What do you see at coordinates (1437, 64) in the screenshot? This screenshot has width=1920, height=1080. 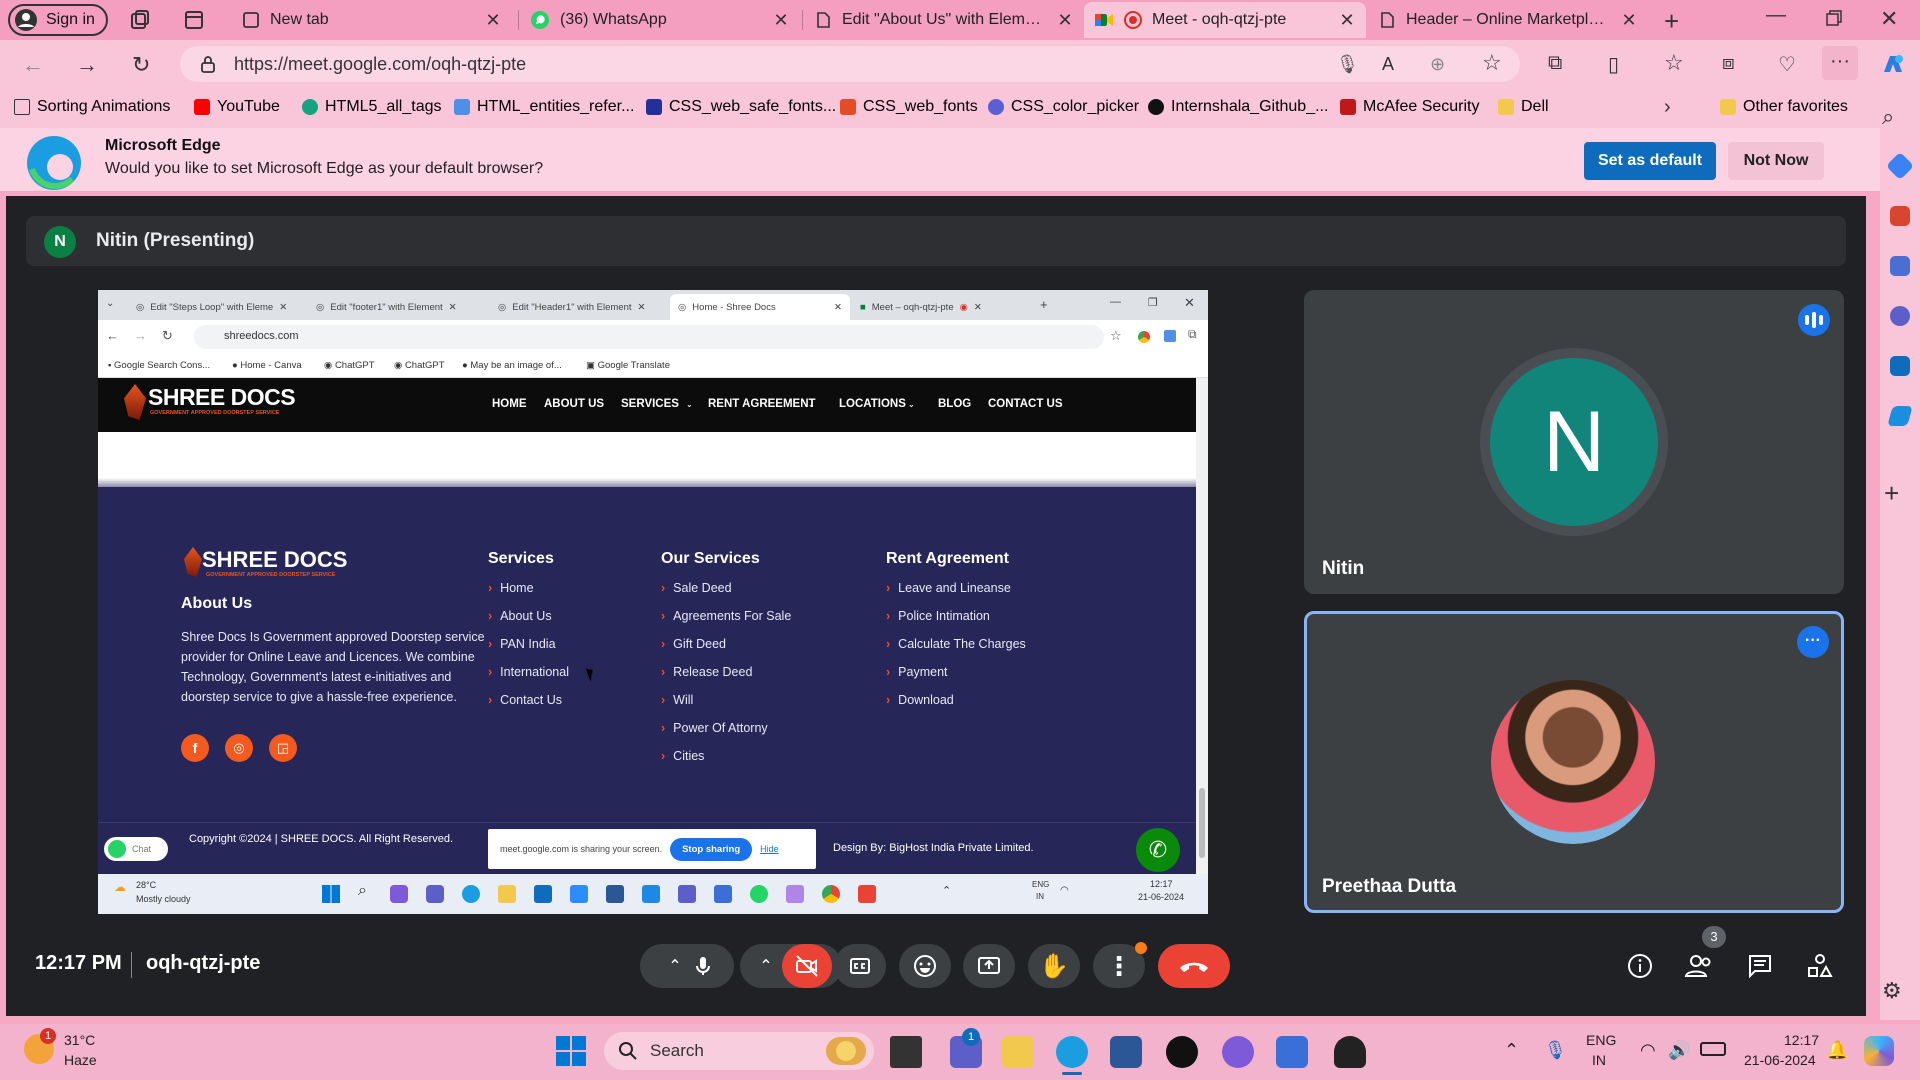 I see `app-available-icon: ⊕` at bounding box center [1437, 64].